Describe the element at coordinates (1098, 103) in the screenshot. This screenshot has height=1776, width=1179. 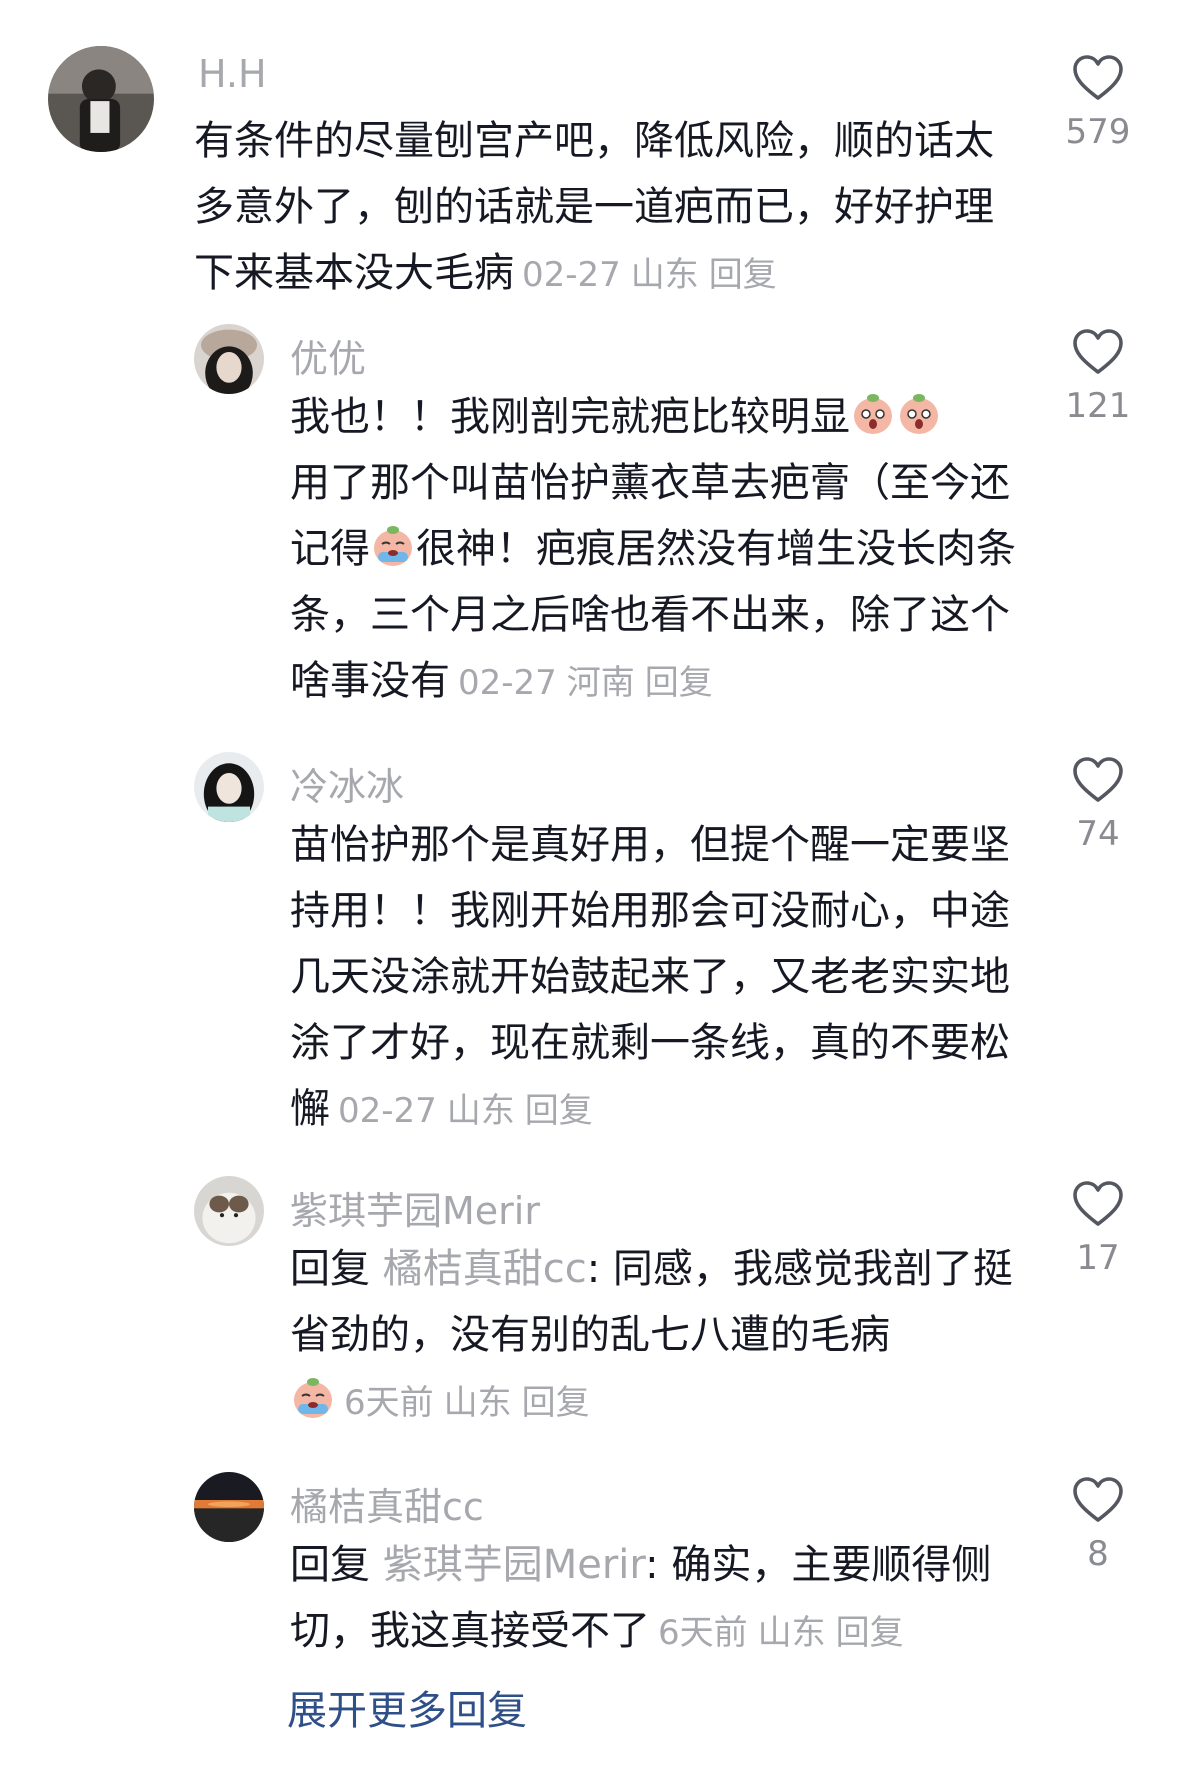
I see `like-button: 579` at that location.